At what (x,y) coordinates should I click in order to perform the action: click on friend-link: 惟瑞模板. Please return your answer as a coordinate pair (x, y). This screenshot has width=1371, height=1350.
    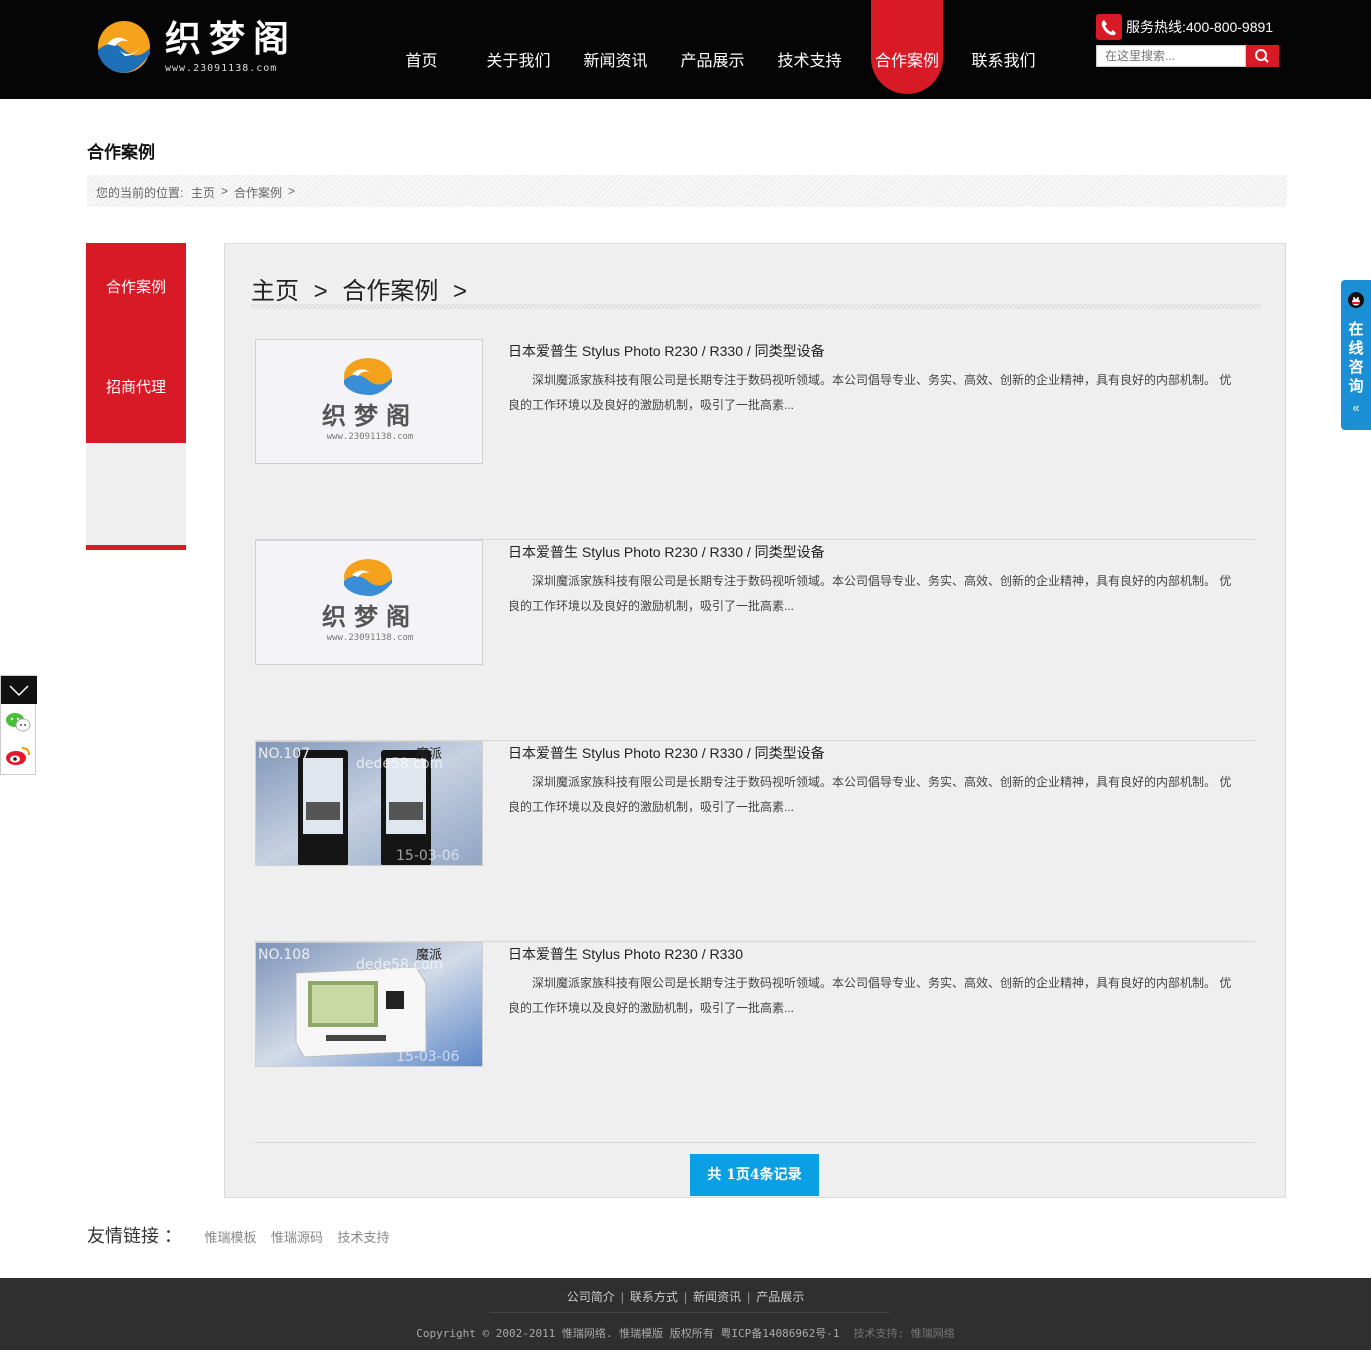
    Looking at the image, I should click on (230, 1237).